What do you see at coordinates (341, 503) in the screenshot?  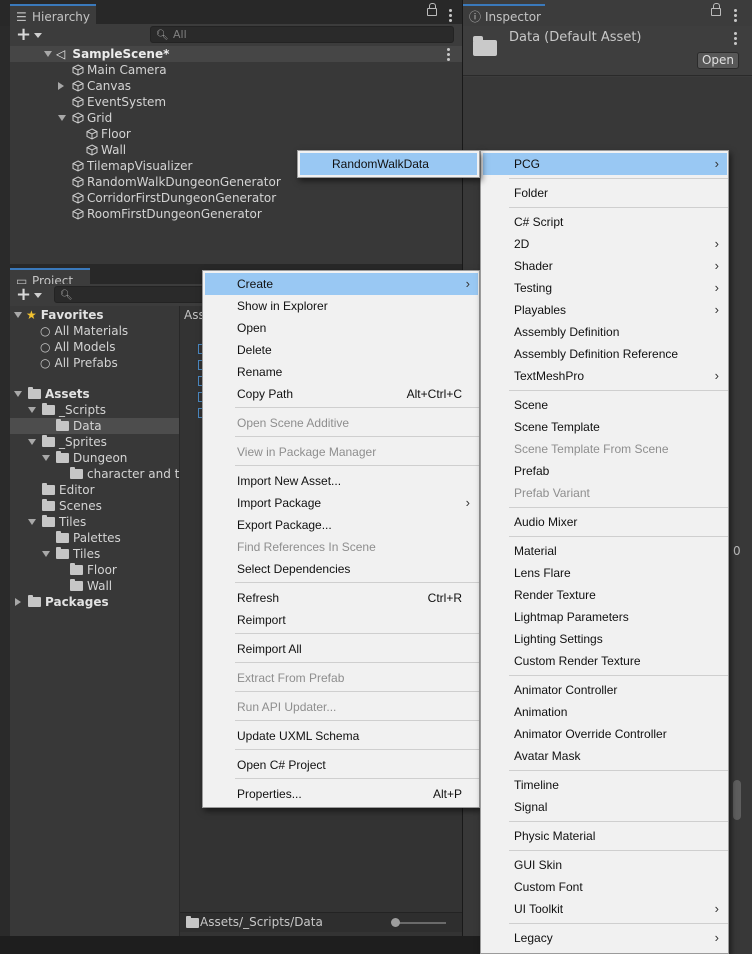 I see `menu-item-import-package: Import Package ›` at bounding box center [341, 503].